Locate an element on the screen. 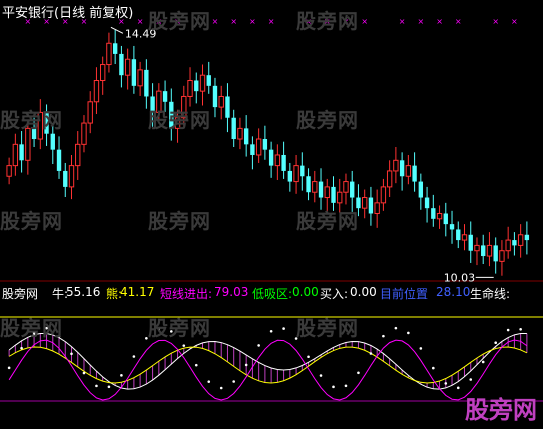 The image size is (543, 429). ind-value-buy: 0.00 is located at coordinates (363, 292).